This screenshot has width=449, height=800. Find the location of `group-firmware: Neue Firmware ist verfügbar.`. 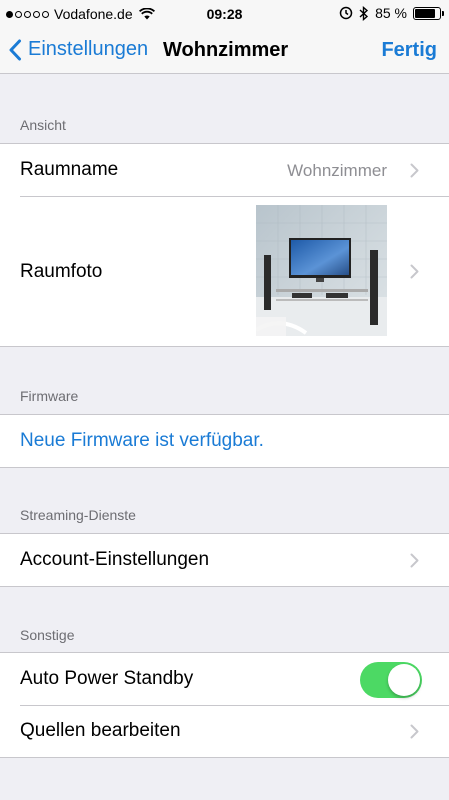

group-firmware: Neue Firmware ist verfügbar. is located at coordinates (224, 441).